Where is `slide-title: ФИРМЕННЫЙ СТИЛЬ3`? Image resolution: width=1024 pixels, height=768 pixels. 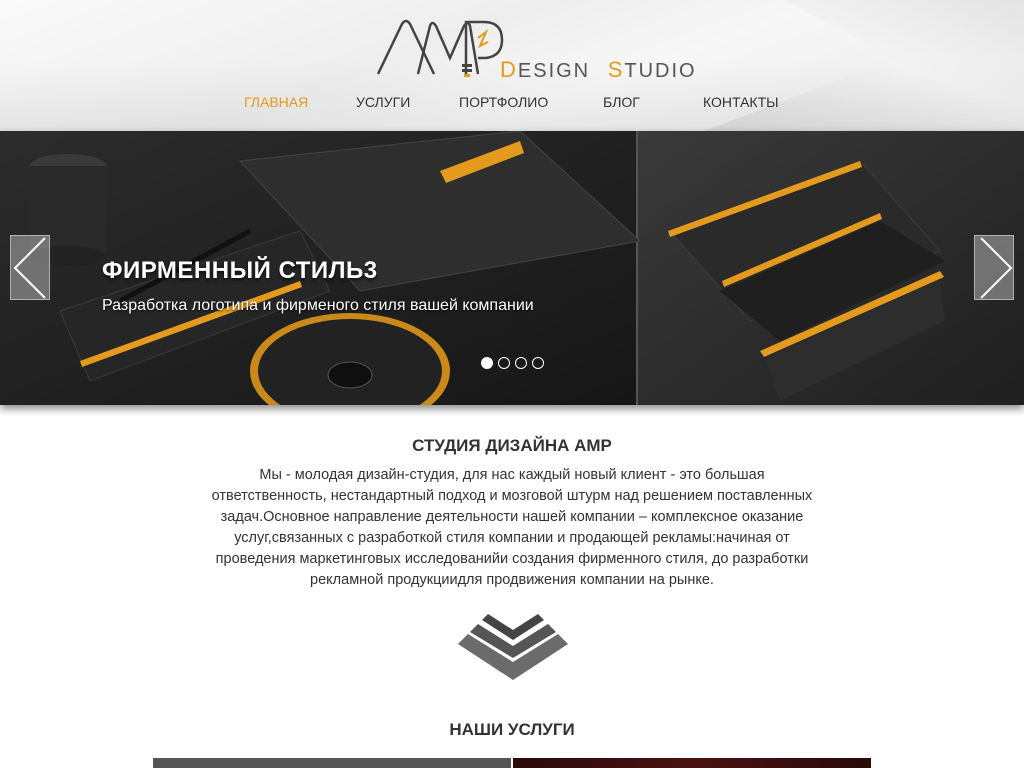
slide-title: ФИРМЕННЫЙ СТИЛЬ3 is located at coordinates (240, 270).